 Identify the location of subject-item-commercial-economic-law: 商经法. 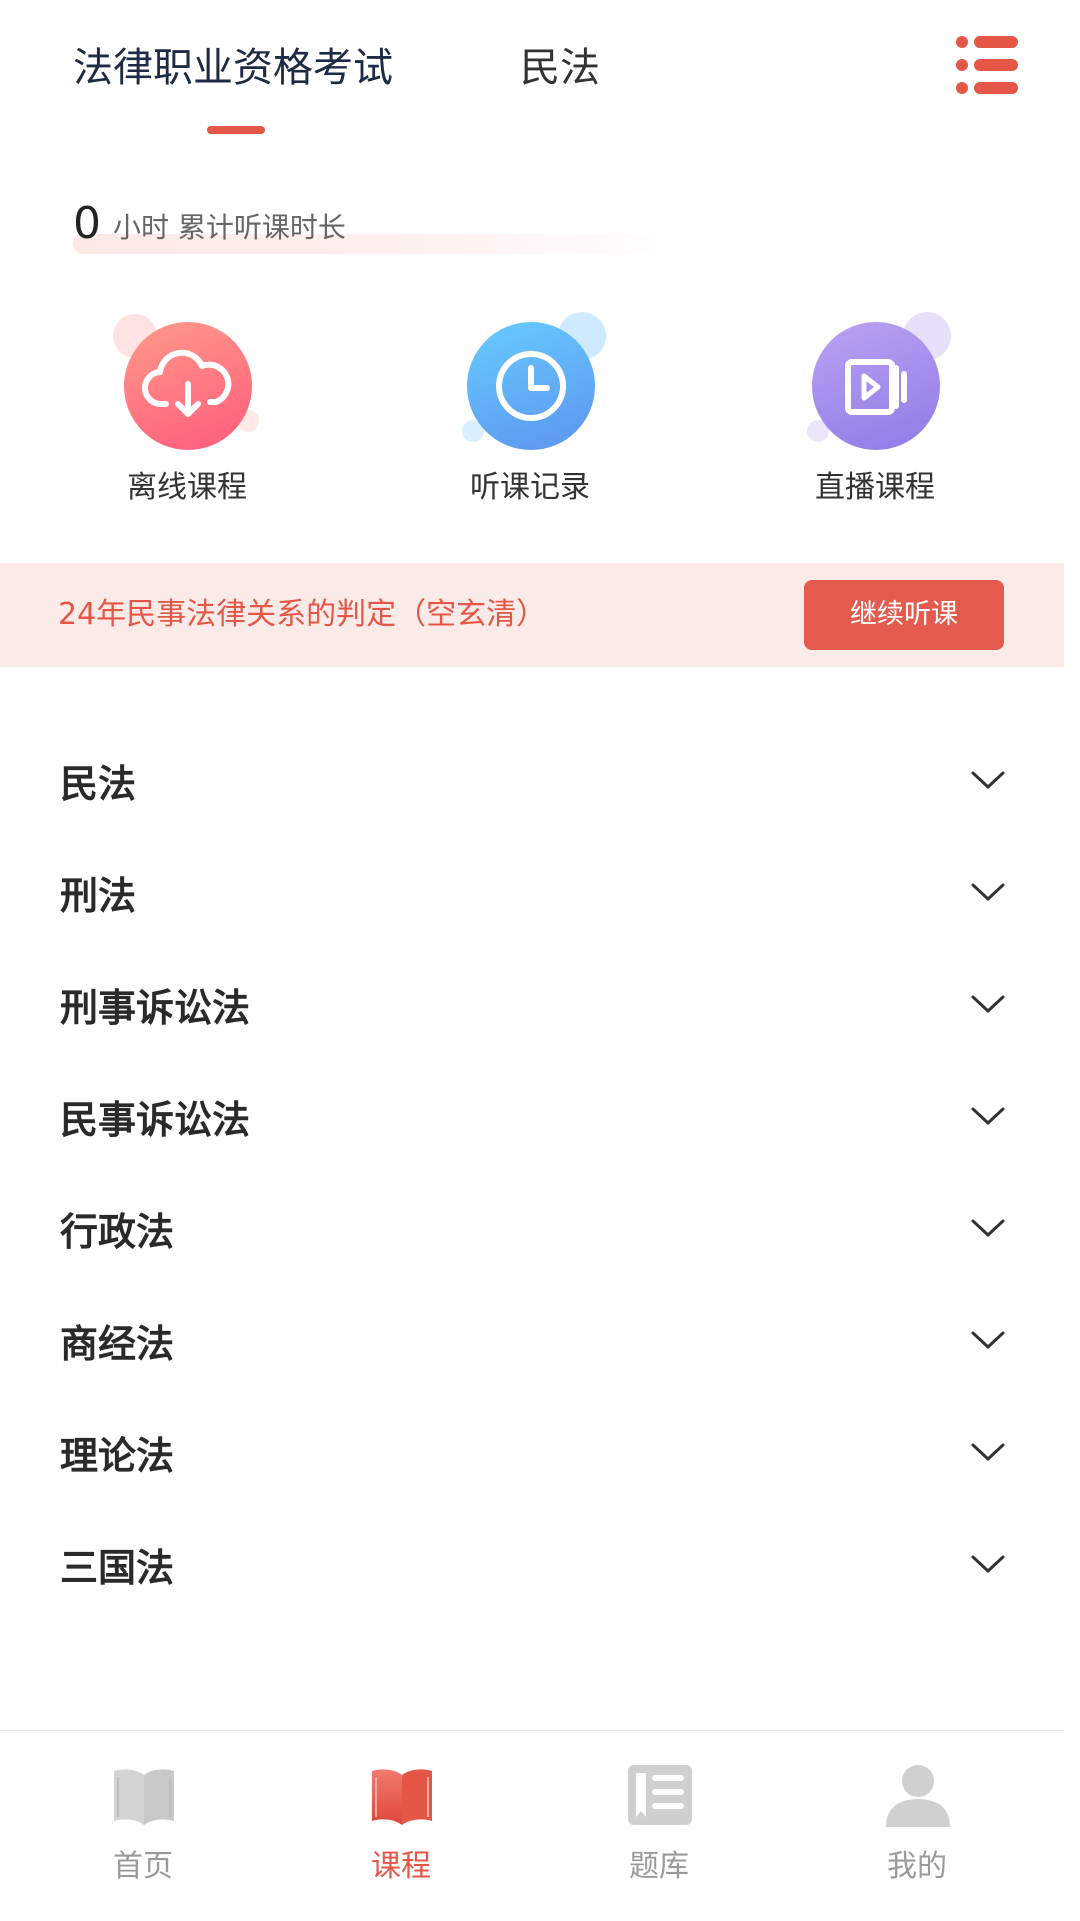
(532, 1344).